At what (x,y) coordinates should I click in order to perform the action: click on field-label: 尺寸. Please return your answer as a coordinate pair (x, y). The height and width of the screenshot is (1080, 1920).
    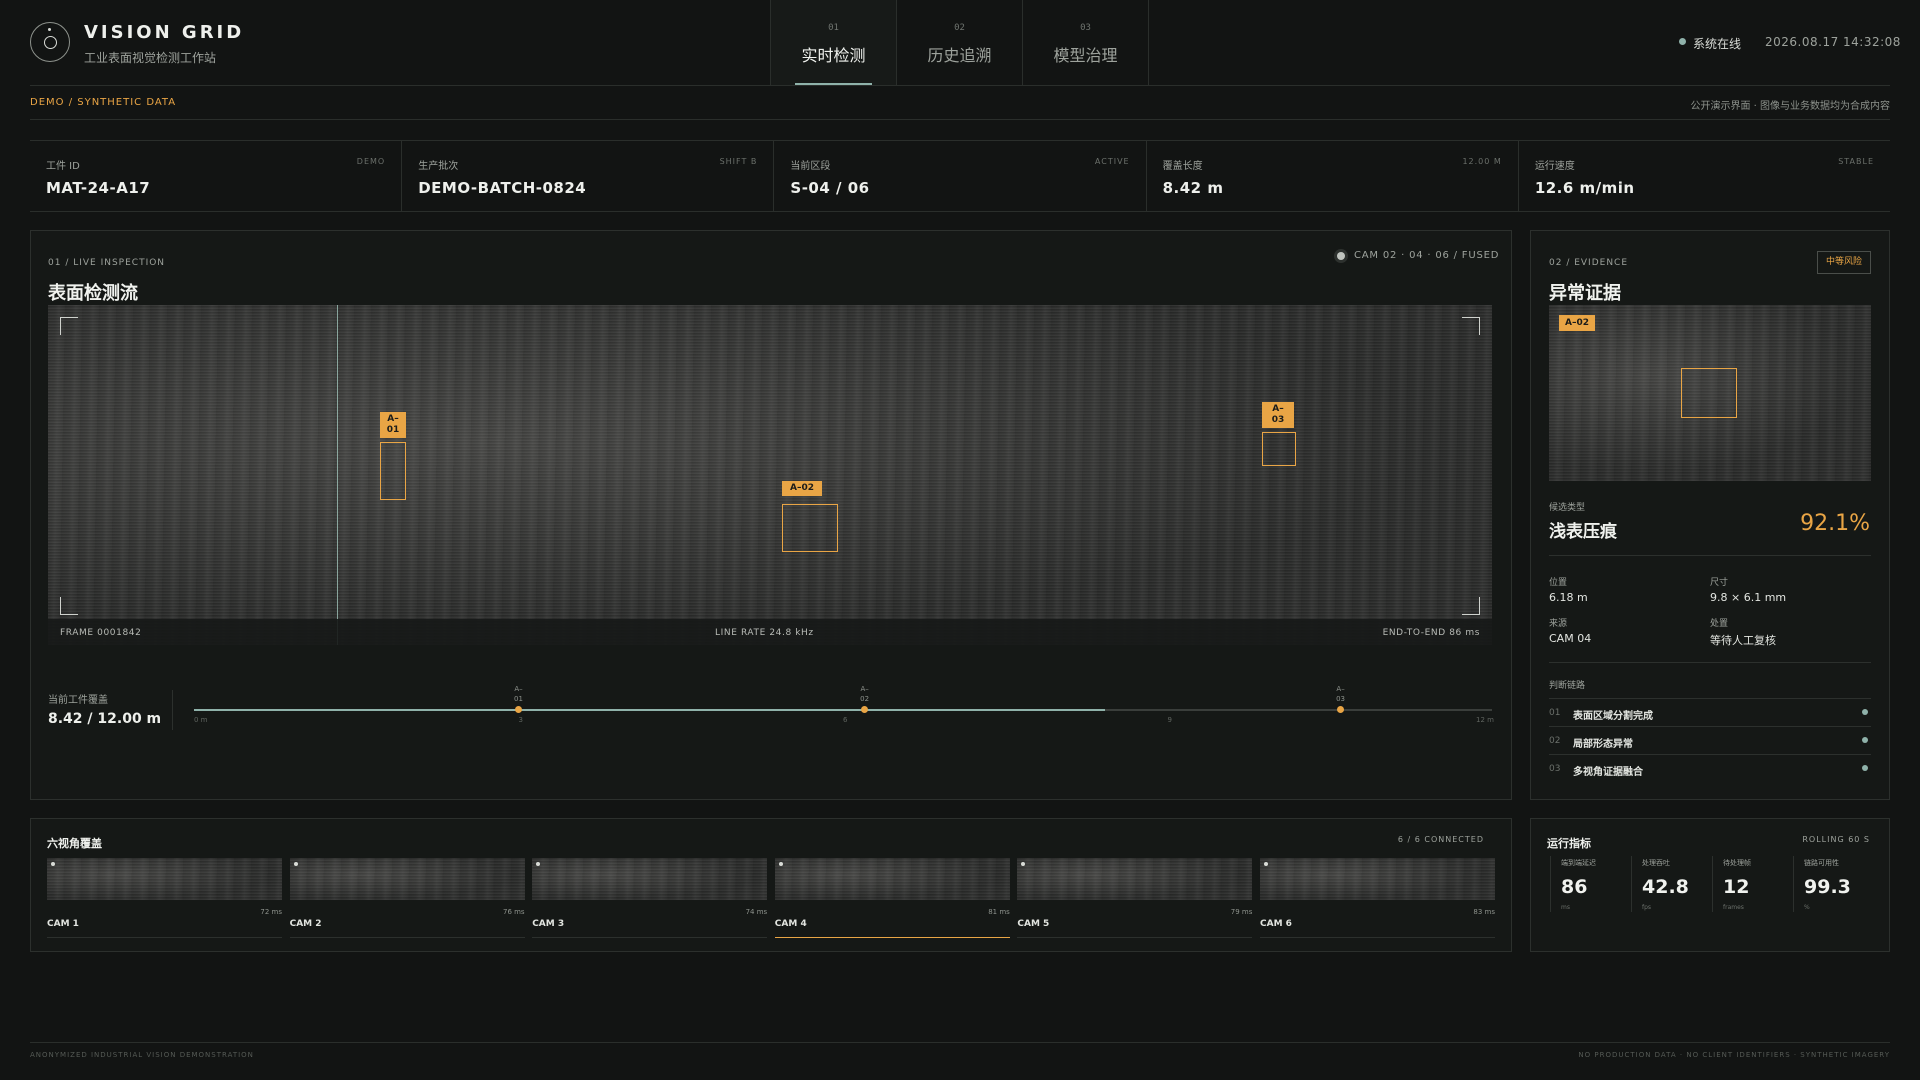
    Looking at the image, I should click on (1719, 583).